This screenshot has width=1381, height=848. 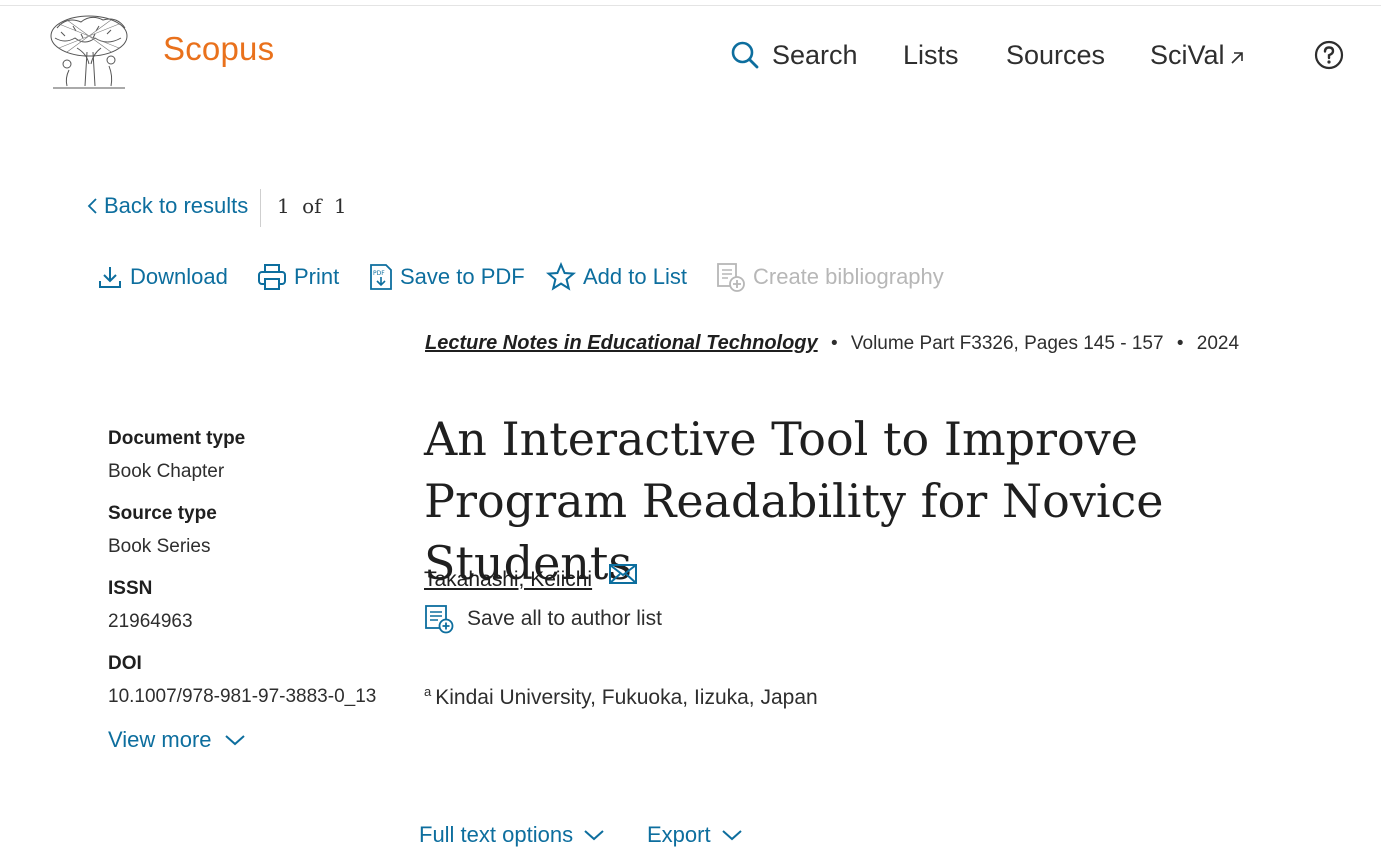 I want to click on download-button: Download, so click(x=162, y=277).